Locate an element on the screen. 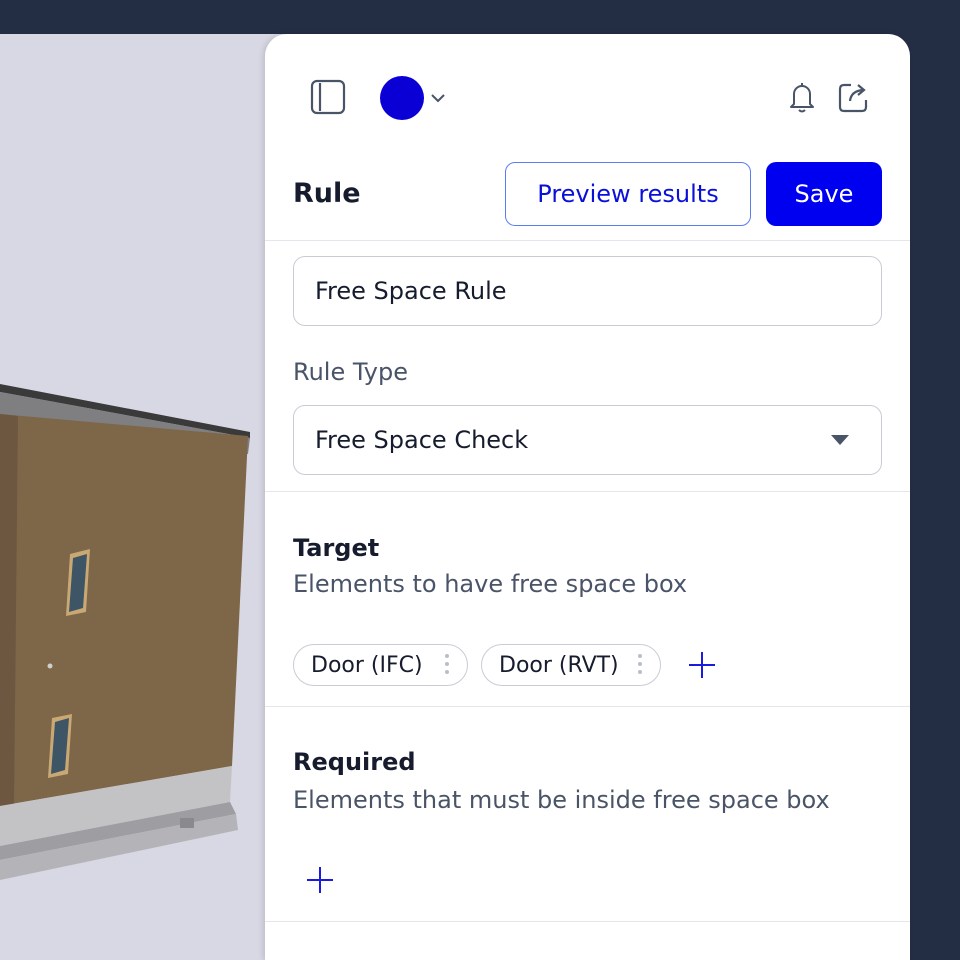  panel-header is located at coordinates (587, 98).